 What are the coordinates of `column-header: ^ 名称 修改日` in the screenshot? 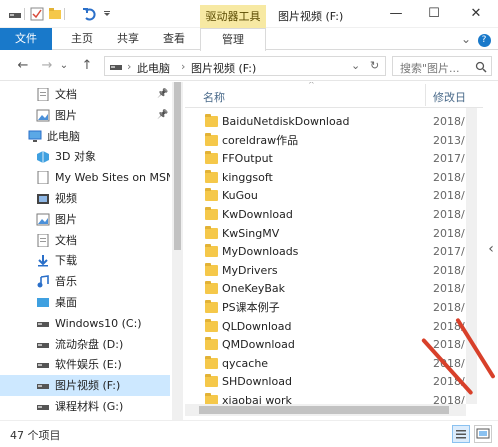 It's located at (334, 95).